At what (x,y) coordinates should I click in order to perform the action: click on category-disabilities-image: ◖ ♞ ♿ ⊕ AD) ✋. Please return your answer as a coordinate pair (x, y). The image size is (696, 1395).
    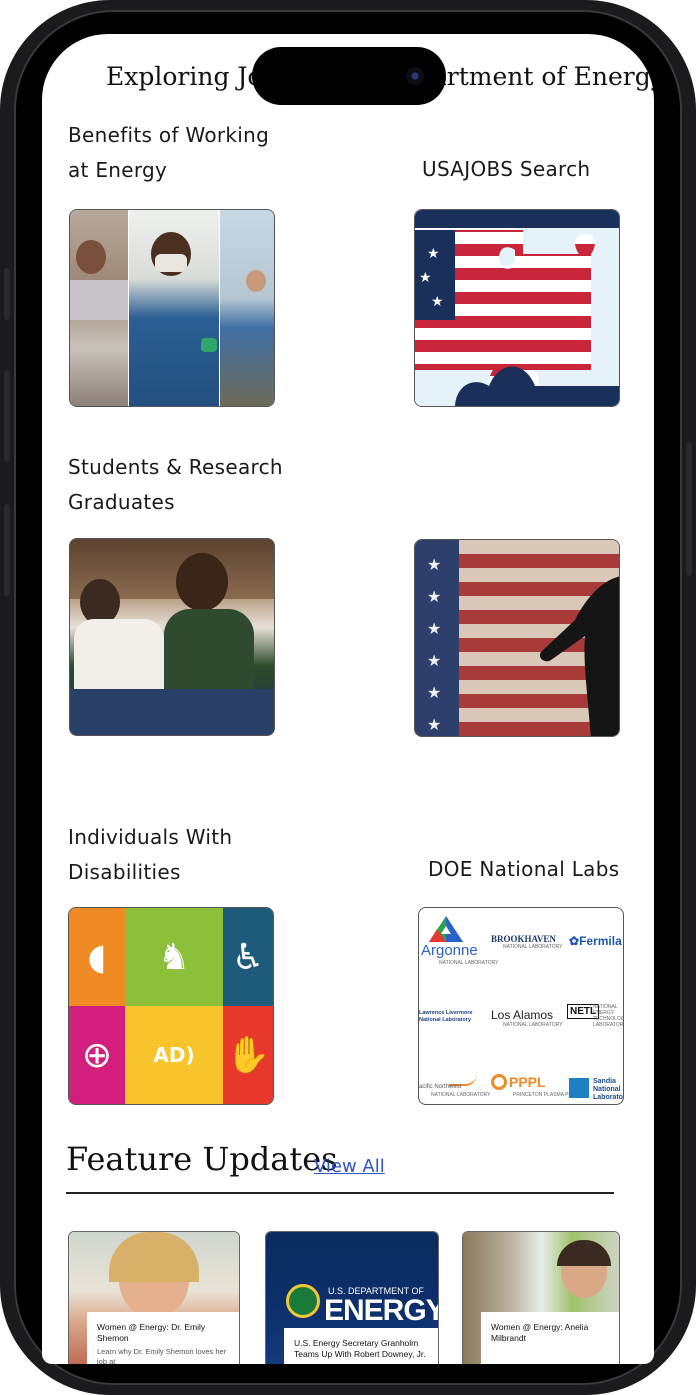
    Looking at the image, I should click on (171, 1006).